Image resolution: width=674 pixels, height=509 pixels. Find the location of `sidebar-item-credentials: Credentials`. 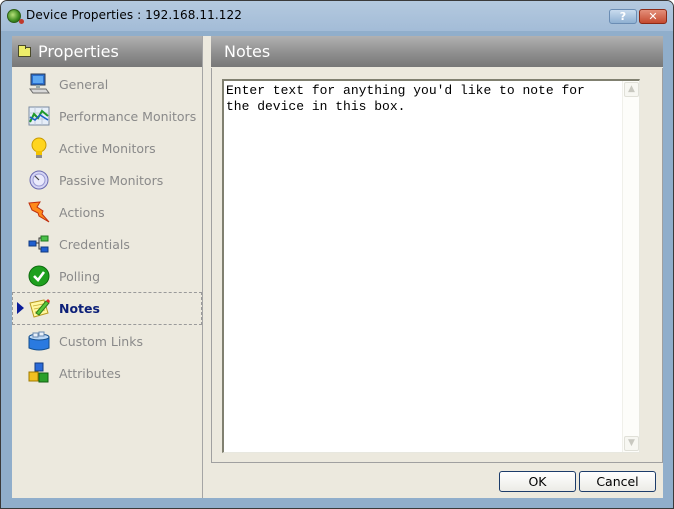

sidebar-item-credentials: Credentials is located at coordinates (107, 244).